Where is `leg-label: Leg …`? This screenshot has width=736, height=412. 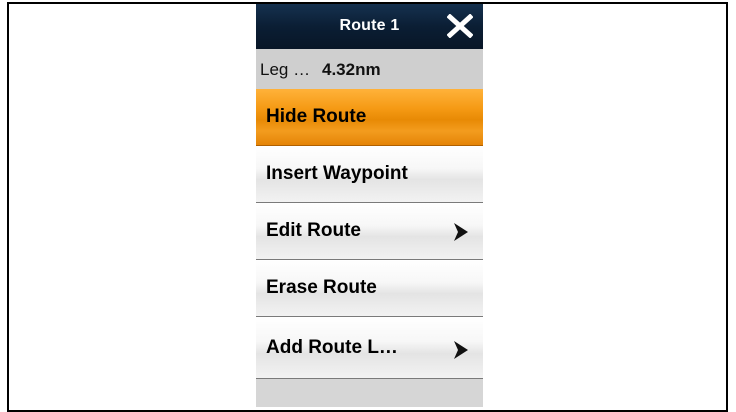 leg-label: Leg … is located at coordinates (285, 69).